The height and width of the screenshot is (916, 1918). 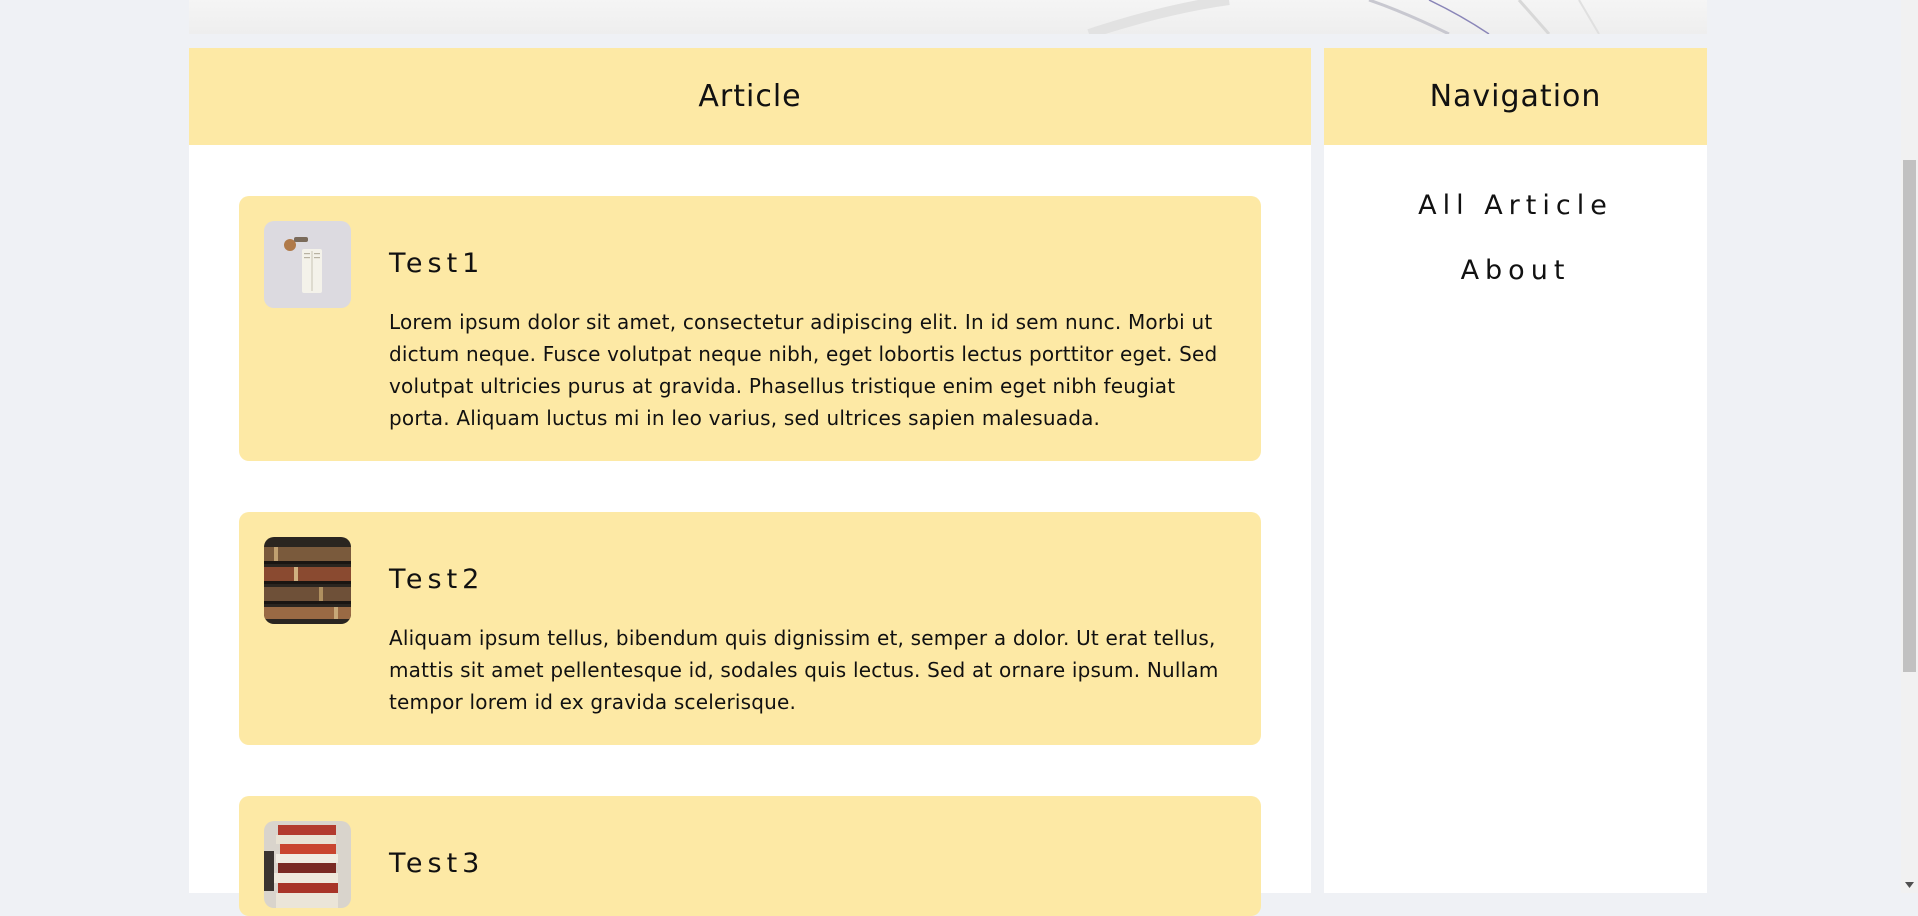 I want to click on navigation-menu: All Article About, so click(x=1515, y=224).